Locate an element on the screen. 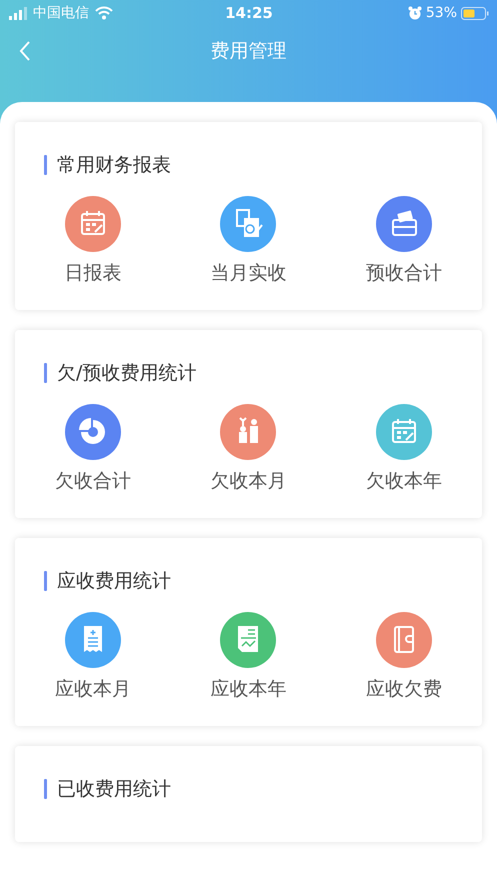  page-title: 费用管理 is located at coordinates (248, 51).